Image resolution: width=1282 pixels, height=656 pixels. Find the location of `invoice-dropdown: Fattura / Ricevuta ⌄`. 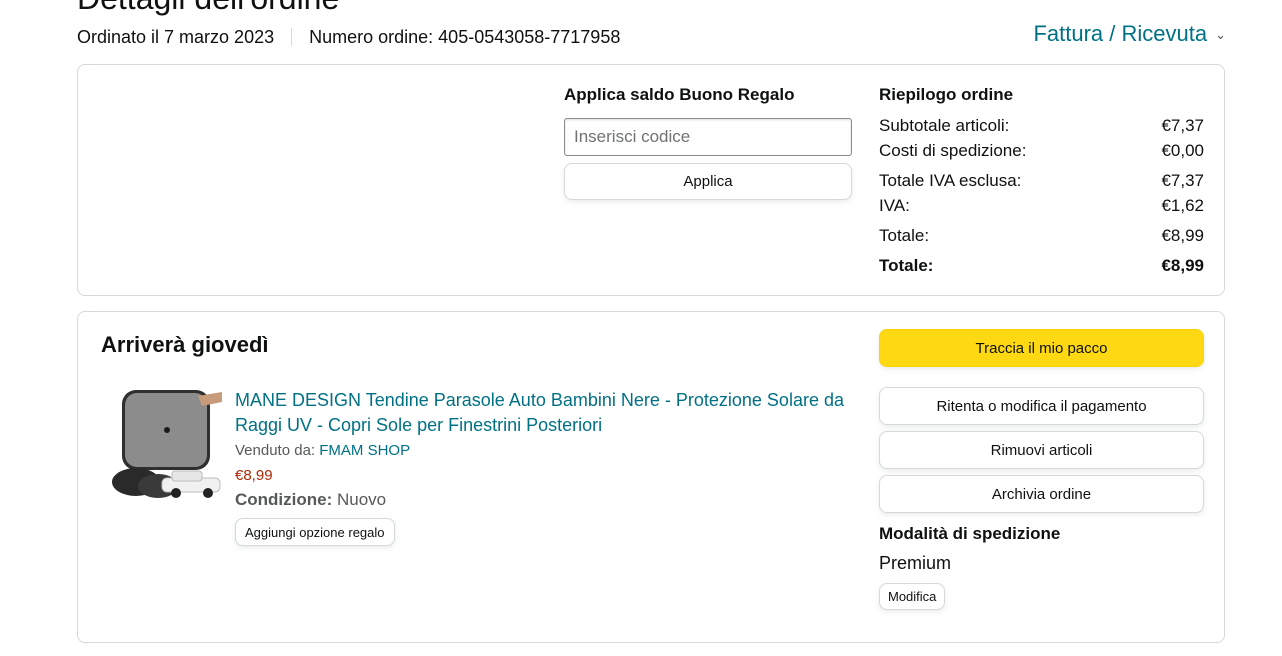

invoice-dropdown: Fattura / Ricevuta ⌄ is located at coordinates (1129, 34).